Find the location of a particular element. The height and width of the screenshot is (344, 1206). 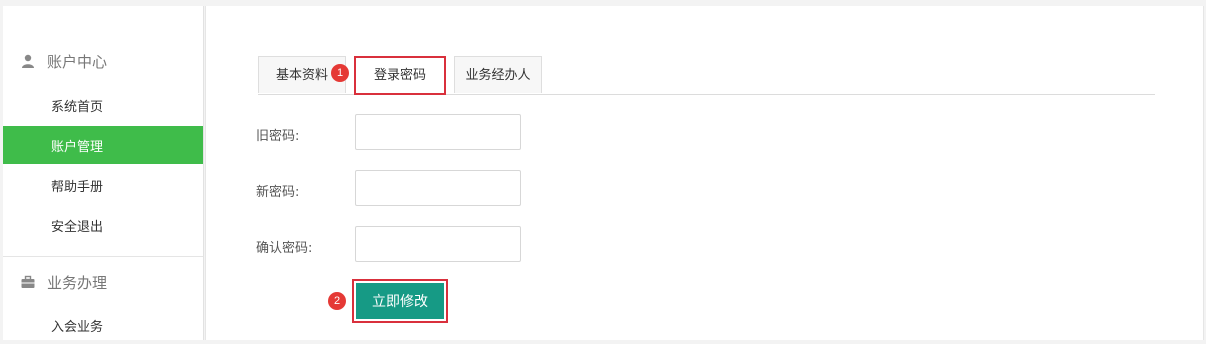

new-password-label: 新密码: is located at coordinates (278, 192).